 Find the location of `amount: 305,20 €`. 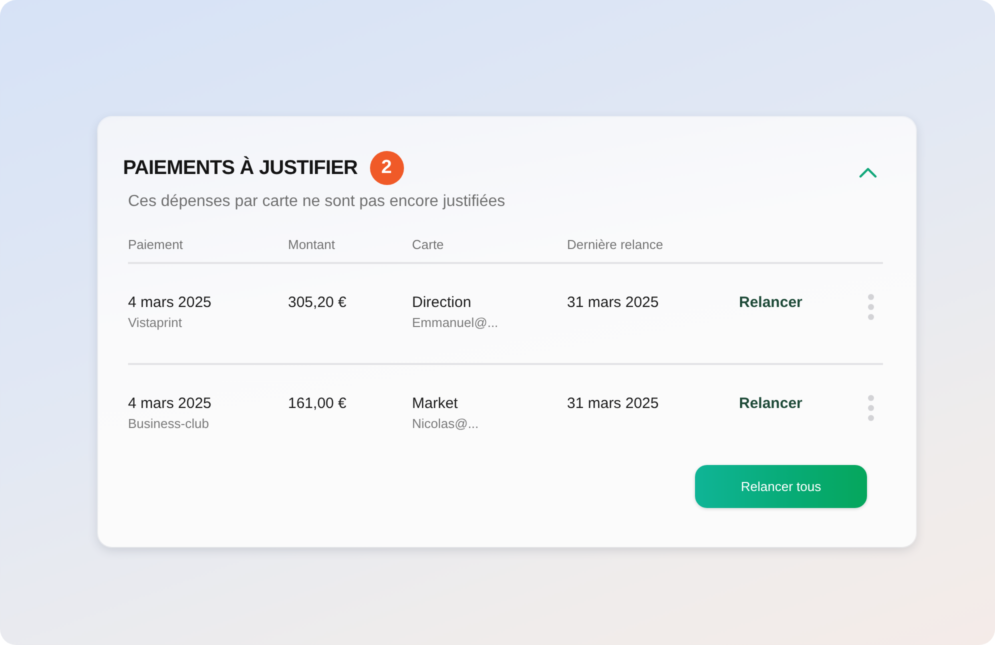

amount: 305,20 € is located at coordinates (317, 303).